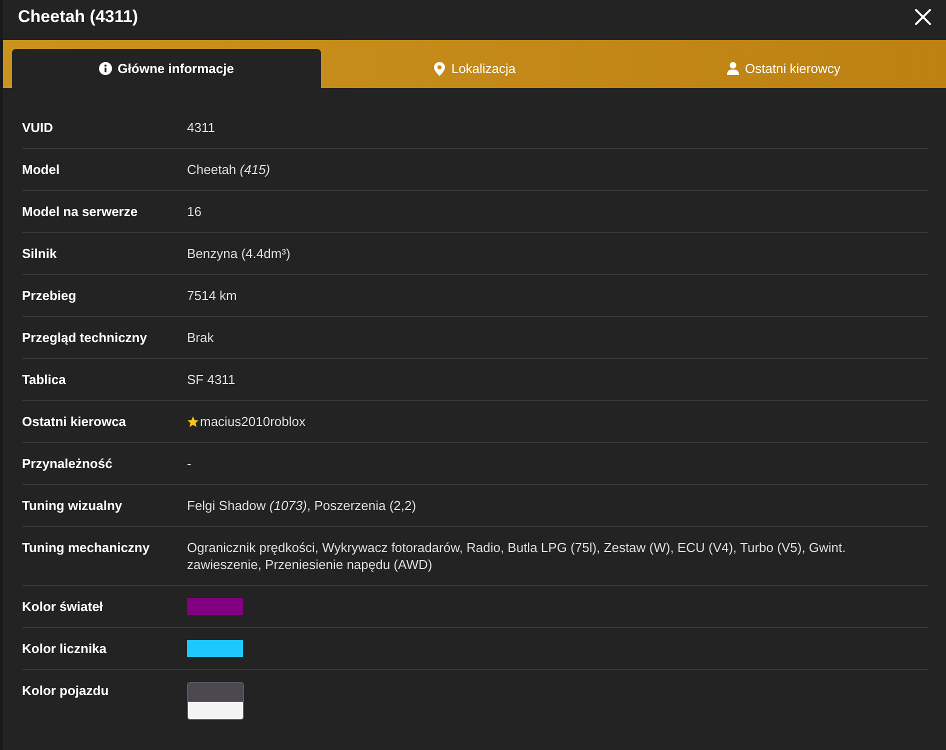 Image resolution: width=946 pixels, height=750 pixels. What do you see at coordinates (65, 648) in the screenshot?
I see `field-label: Kolor licznika` at bounding box center [65, 648].